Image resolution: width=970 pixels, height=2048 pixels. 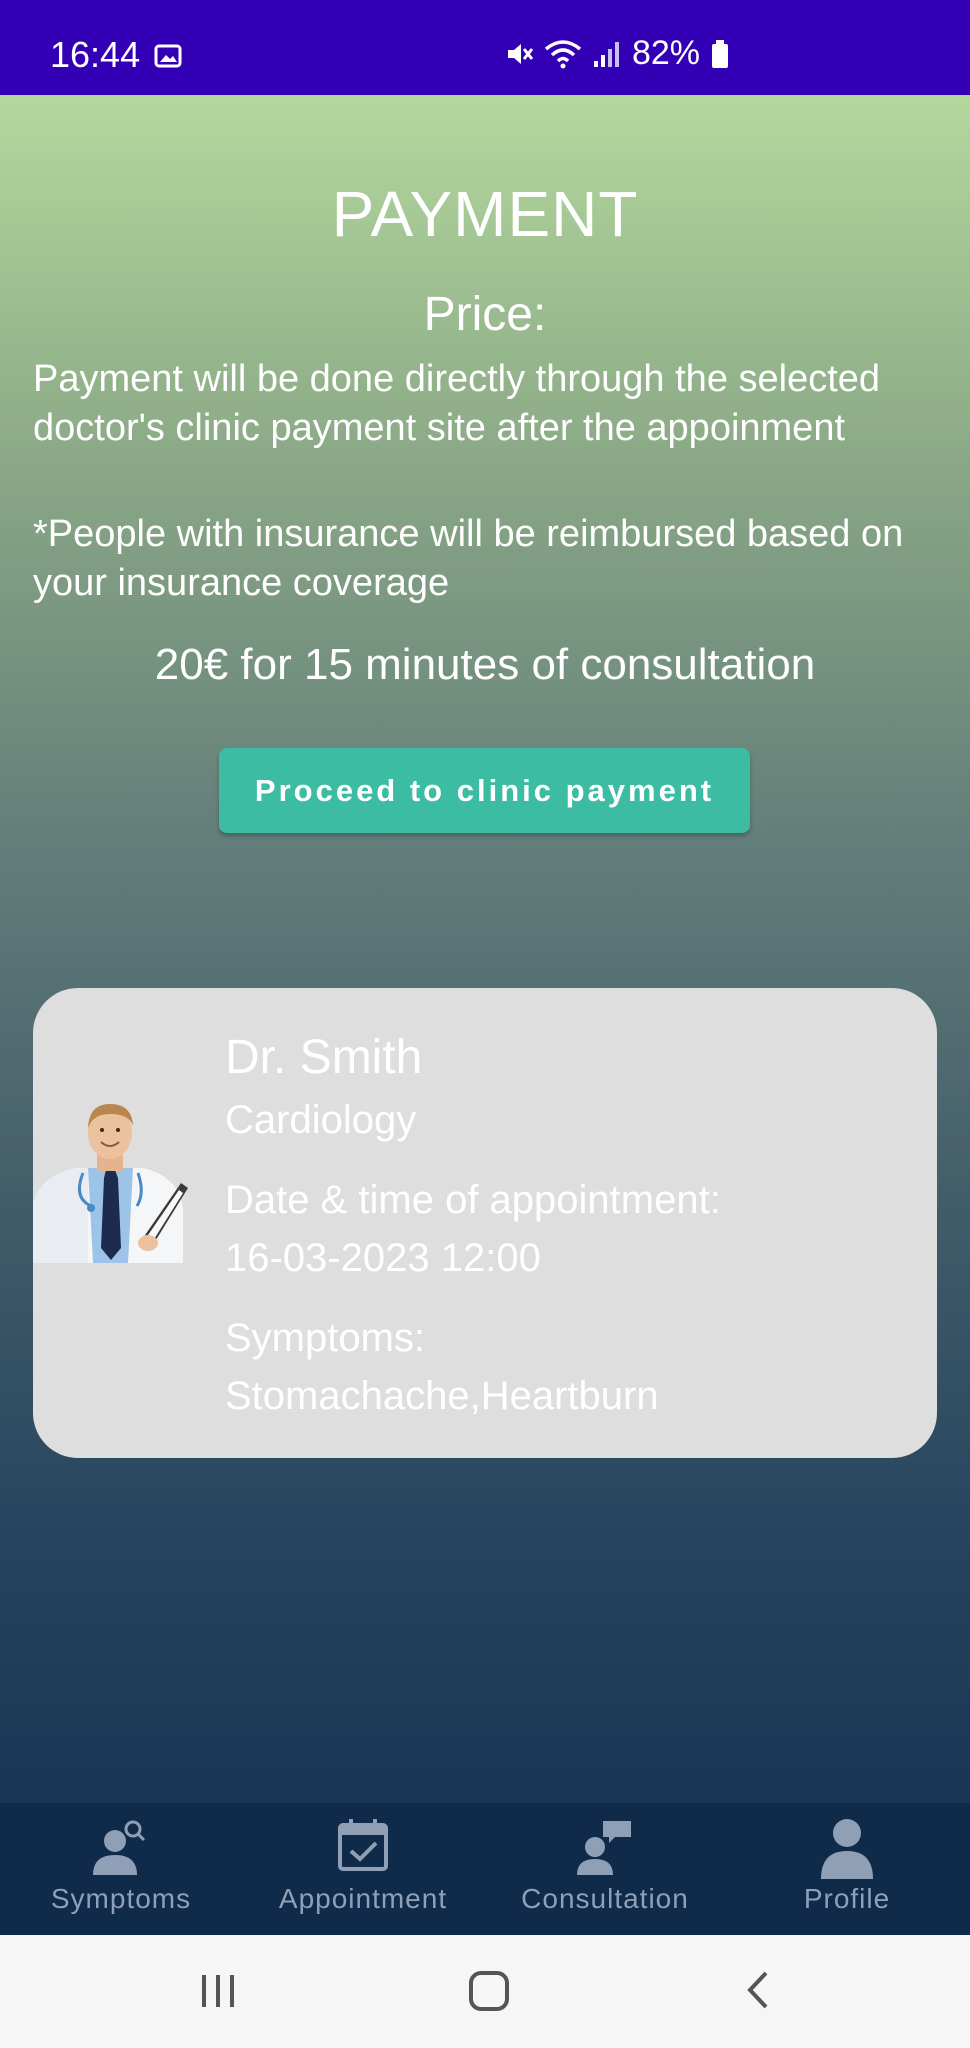 I want to click on price-label: Price:, so click(x=485, y=314).